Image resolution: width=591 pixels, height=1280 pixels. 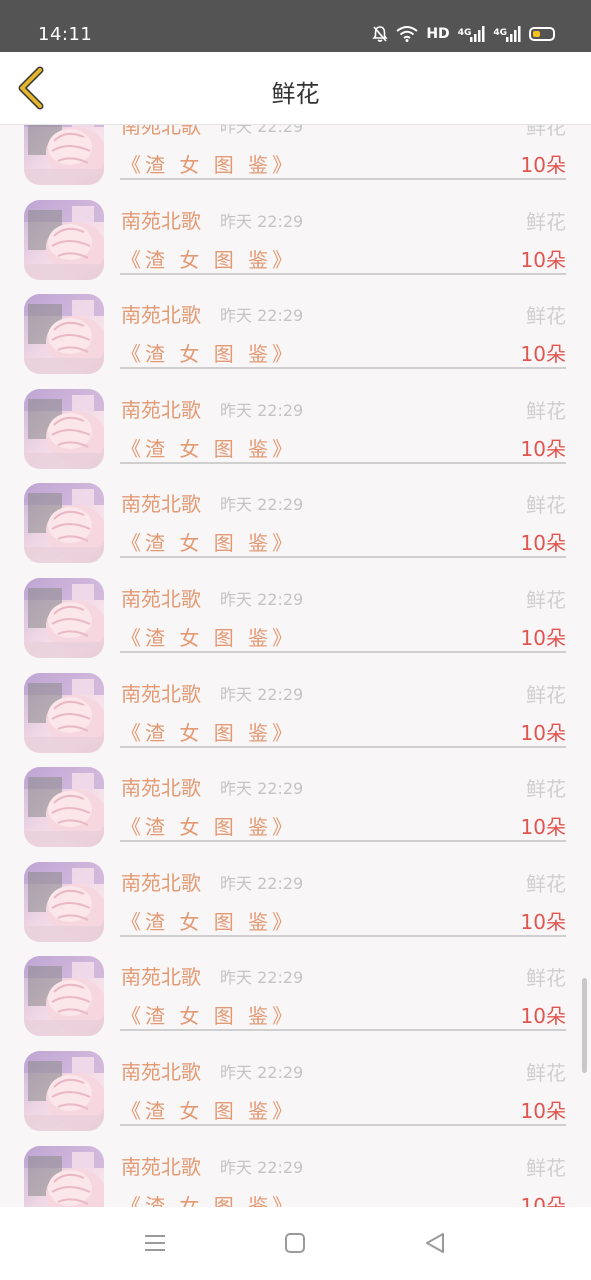 What do you see at coordinates (584, 1025) in the screenshot?
I see `scrollbar` at bounding box center [584, 1025].